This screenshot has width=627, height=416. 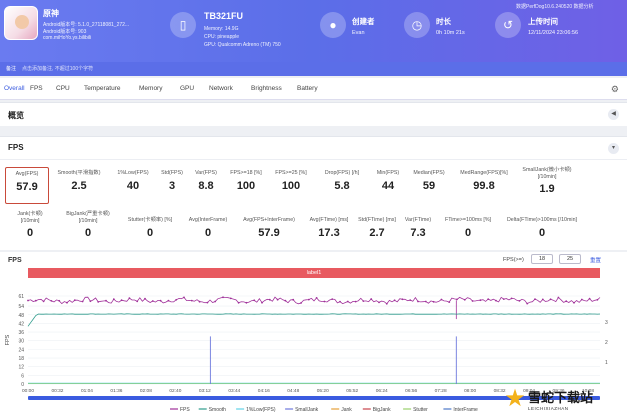 I want to click on y-tick-label: 0, so click(x=22, y=385).